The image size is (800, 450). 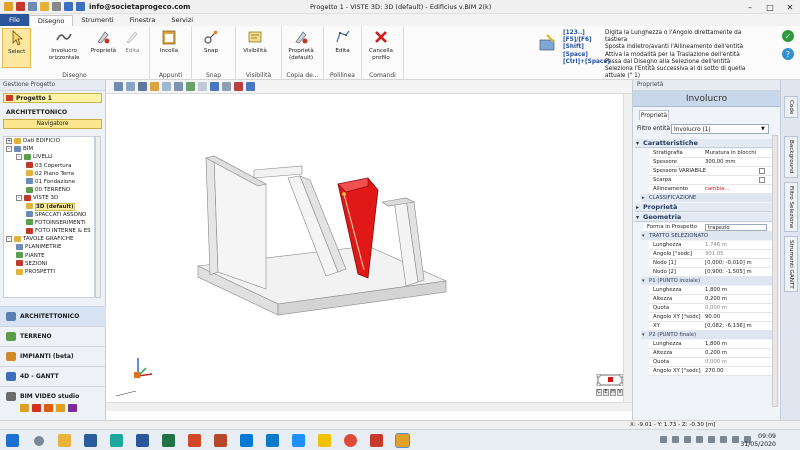 I want to click on redo-icon, so click(x=80, y=6).